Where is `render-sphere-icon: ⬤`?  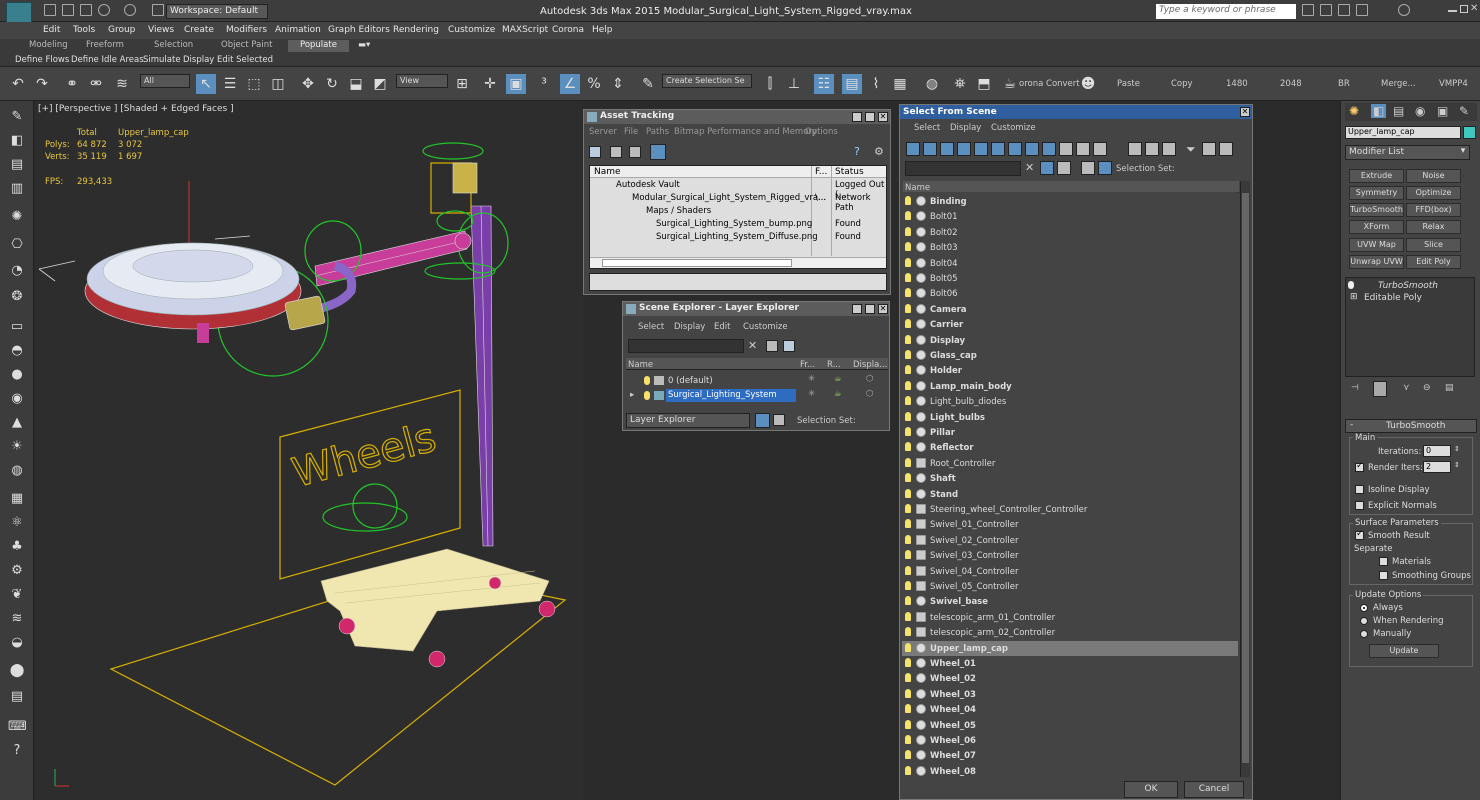
render-sphere-icon: ⬤ is located at coordinates (17, 671).